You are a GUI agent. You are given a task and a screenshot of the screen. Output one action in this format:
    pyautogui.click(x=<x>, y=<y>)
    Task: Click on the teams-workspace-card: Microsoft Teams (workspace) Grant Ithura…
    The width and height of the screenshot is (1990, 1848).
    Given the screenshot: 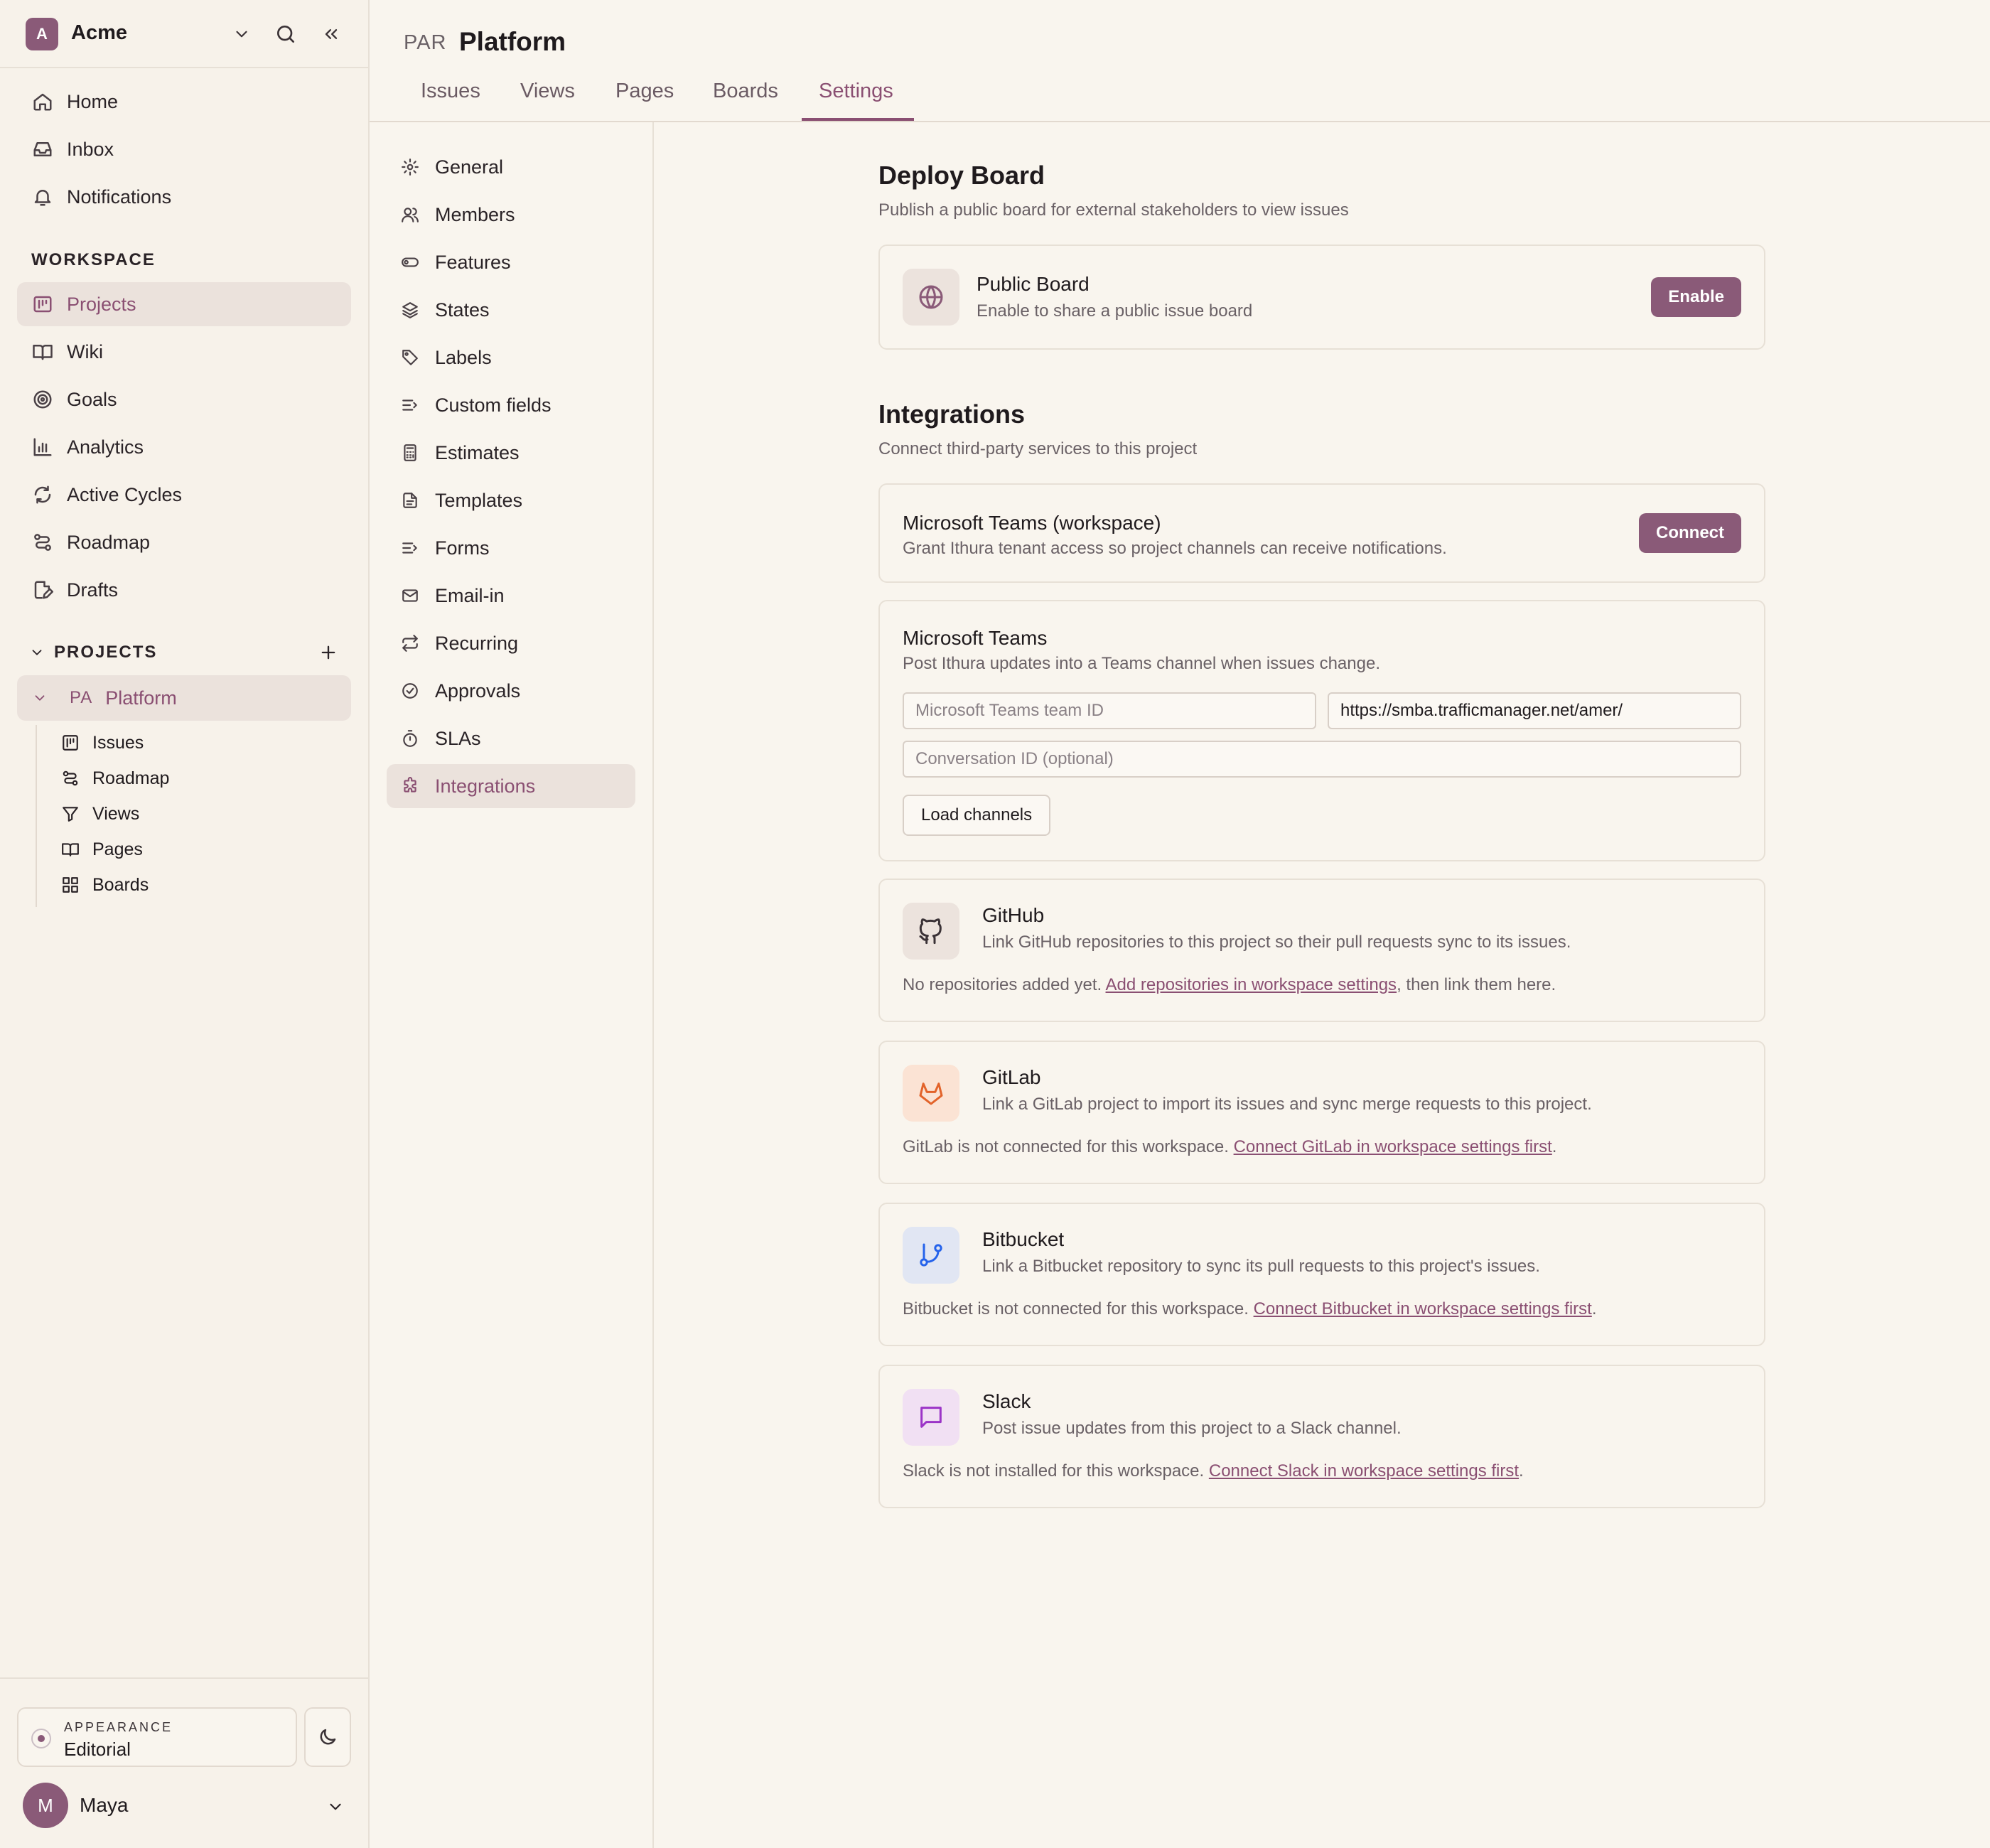 What is the action you would take?
    pyautogui.click(x=1322, y=533)
    